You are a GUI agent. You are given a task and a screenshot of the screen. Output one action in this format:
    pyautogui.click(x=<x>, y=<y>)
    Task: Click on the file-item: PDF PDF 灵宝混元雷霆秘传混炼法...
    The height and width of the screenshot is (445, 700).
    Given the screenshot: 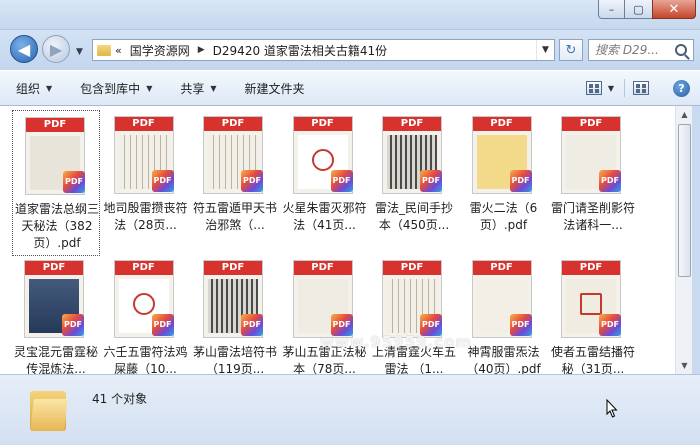 What is the action you would take?
    pyautogui.click(x=56, y=314)
    